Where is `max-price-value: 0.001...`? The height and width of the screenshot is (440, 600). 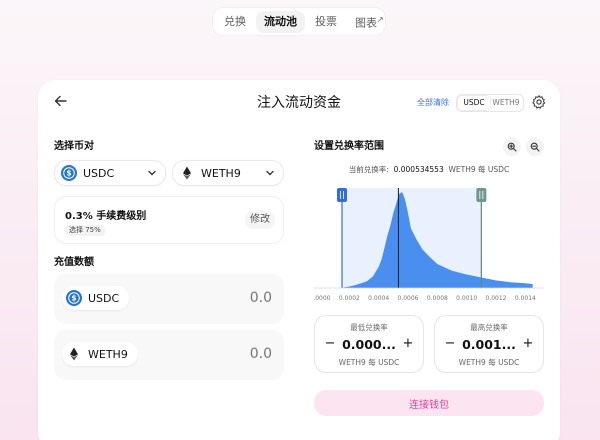 max-price-value: 0.001... is located at coordinates (489, 345).